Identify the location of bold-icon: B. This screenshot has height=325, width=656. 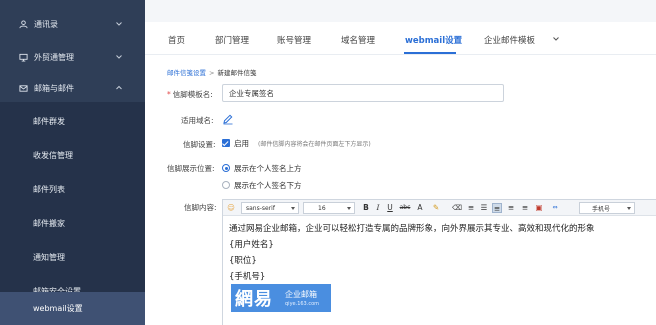
(366, 208).